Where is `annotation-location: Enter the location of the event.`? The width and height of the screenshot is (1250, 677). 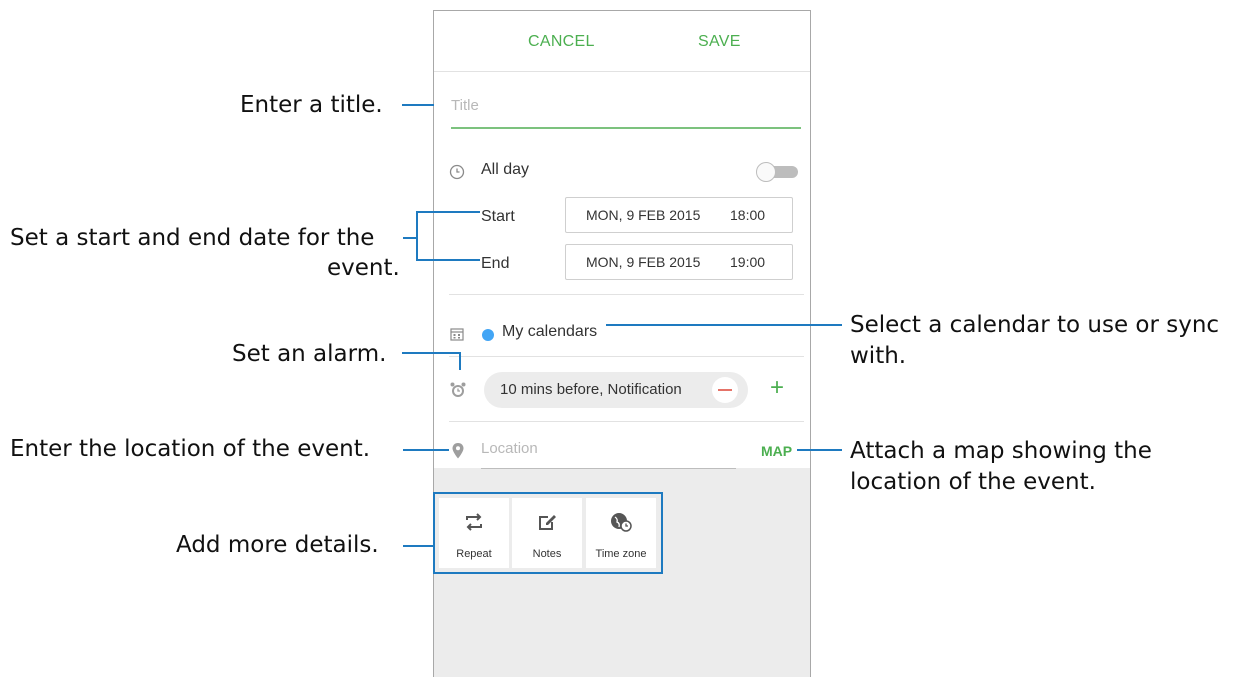 annotation-location: Enter the location of the event. is located at coordinates (190, 449).